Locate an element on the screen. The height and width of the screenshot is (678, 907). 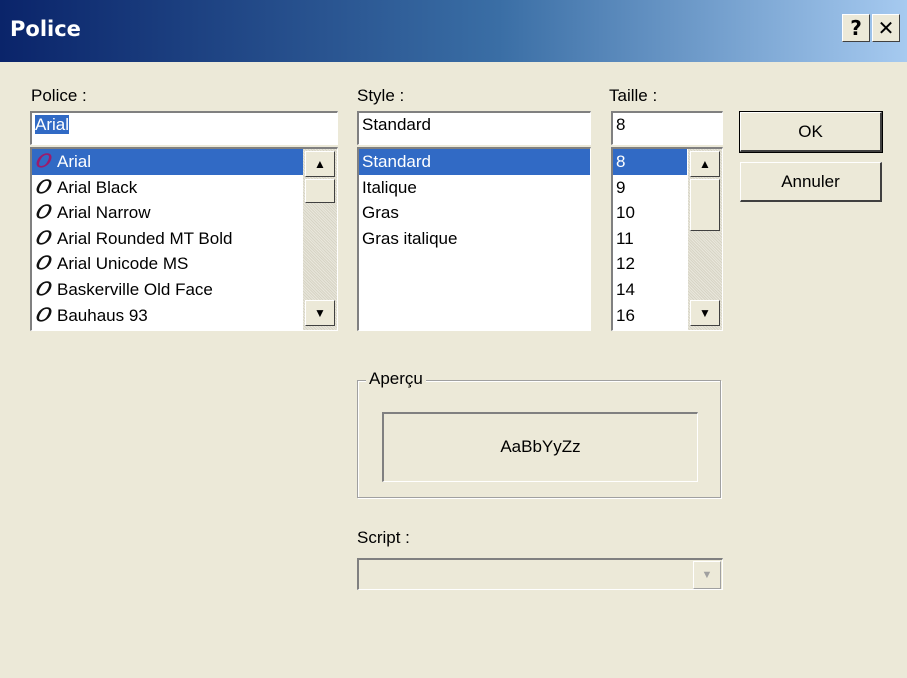
font-list-item-label: Arial Rounded MT Bold is located at coordinates (145, 238).